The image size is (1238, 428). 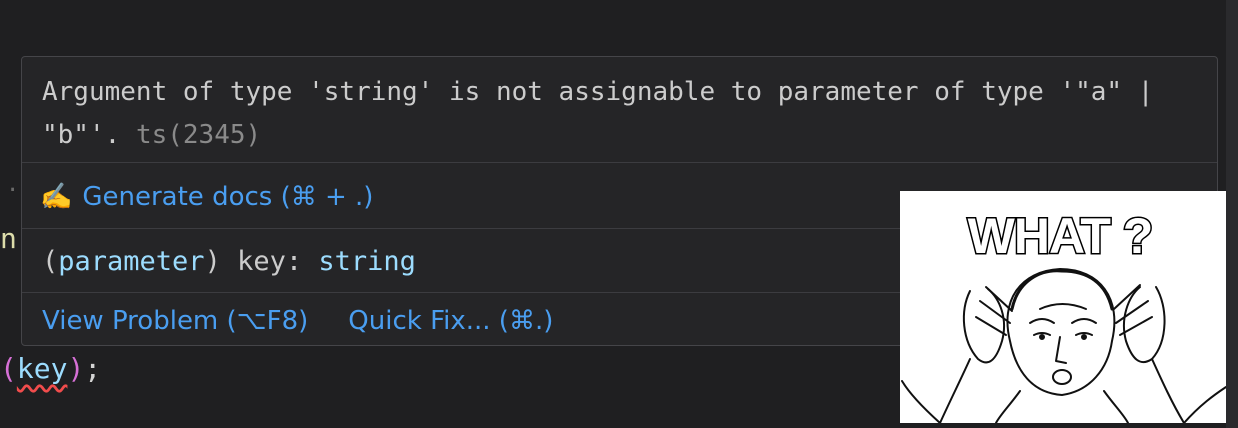 I want to click on generate-docs-label: Generate docs (⌘ + .), so click(x=228, y=197).